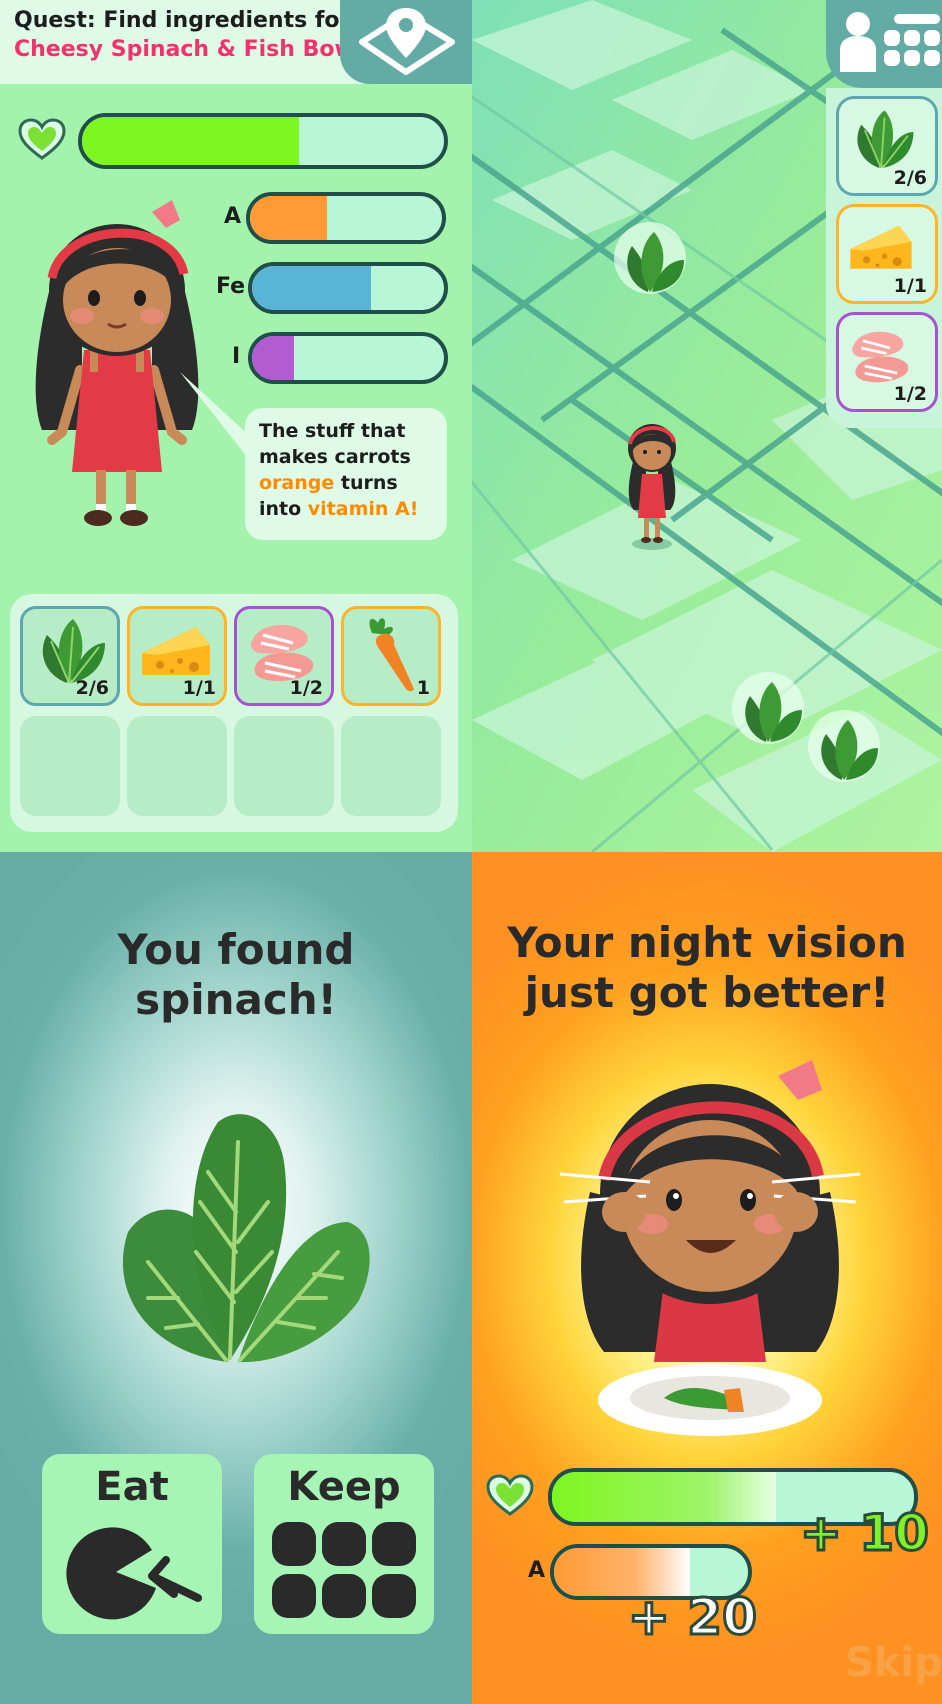 The image size is (942, 1704). What do you see at coordinates (134, 1573) in the screenshot?
I see `eat-mouth-icon` at bounding box center [134, 1573].